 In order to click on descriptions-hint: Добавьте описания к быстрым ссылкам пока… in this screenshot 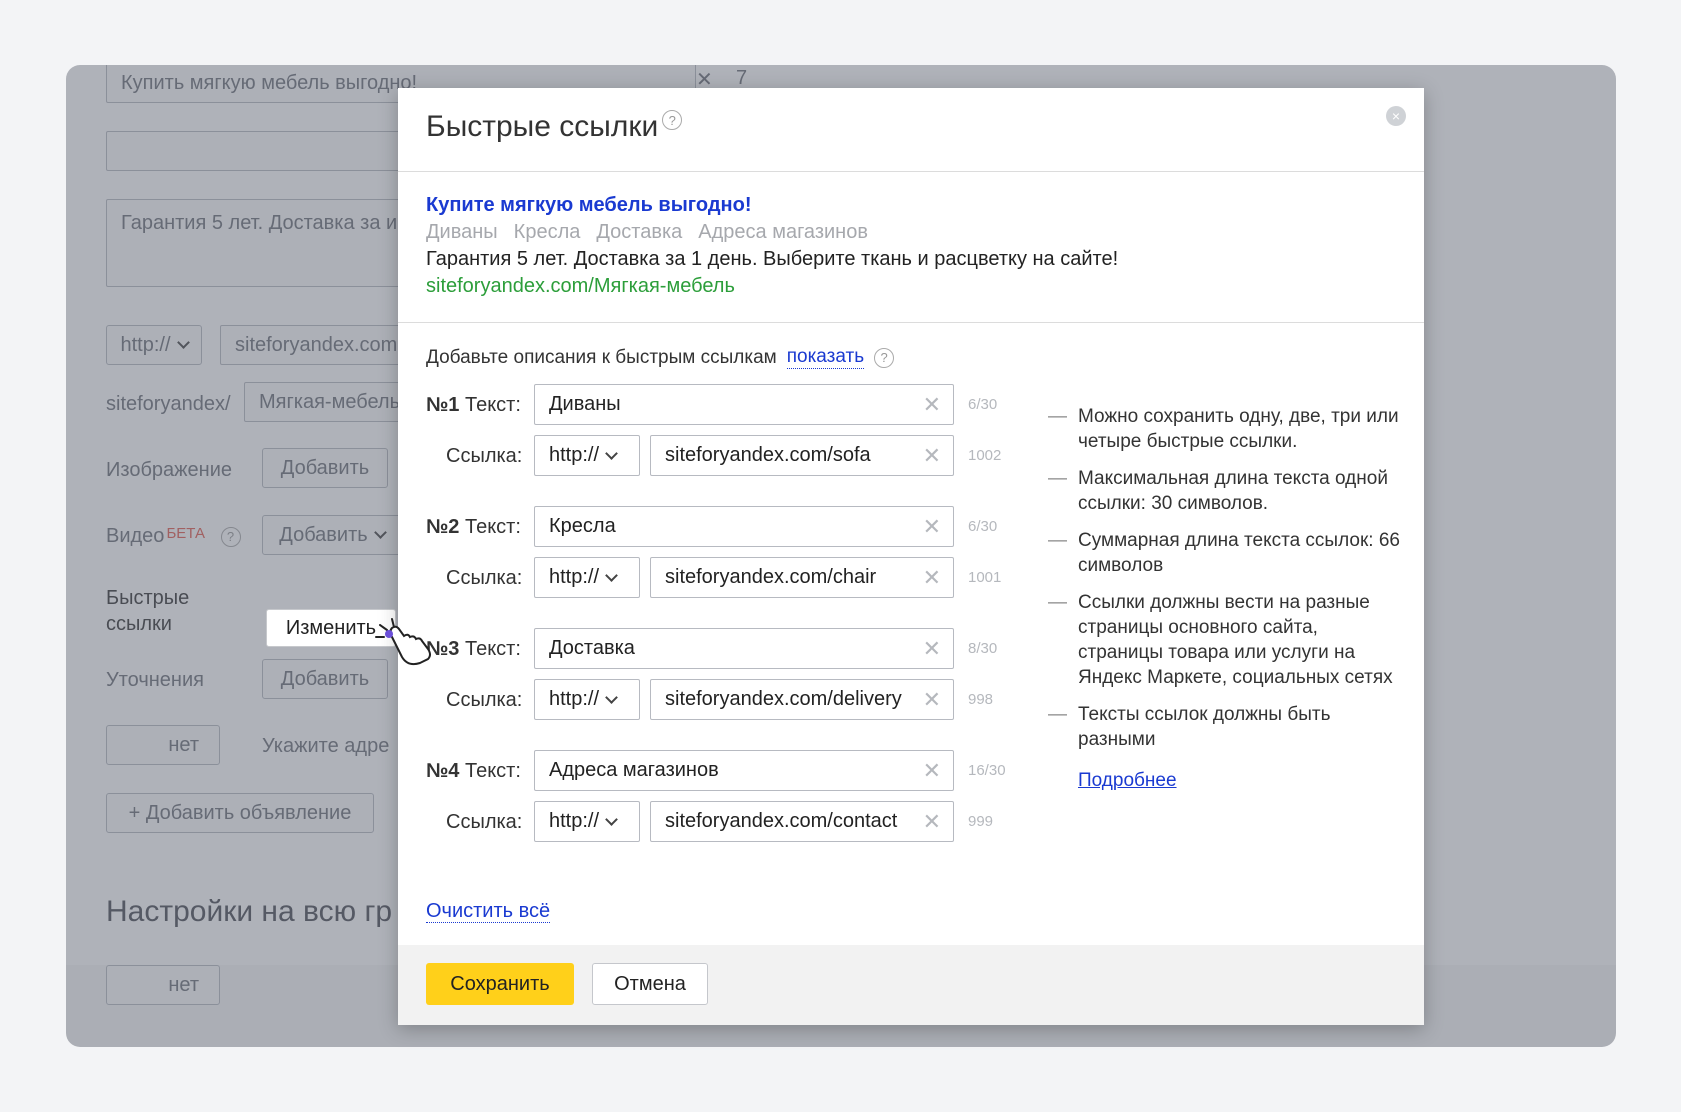, I will do `click(660, 357)`.